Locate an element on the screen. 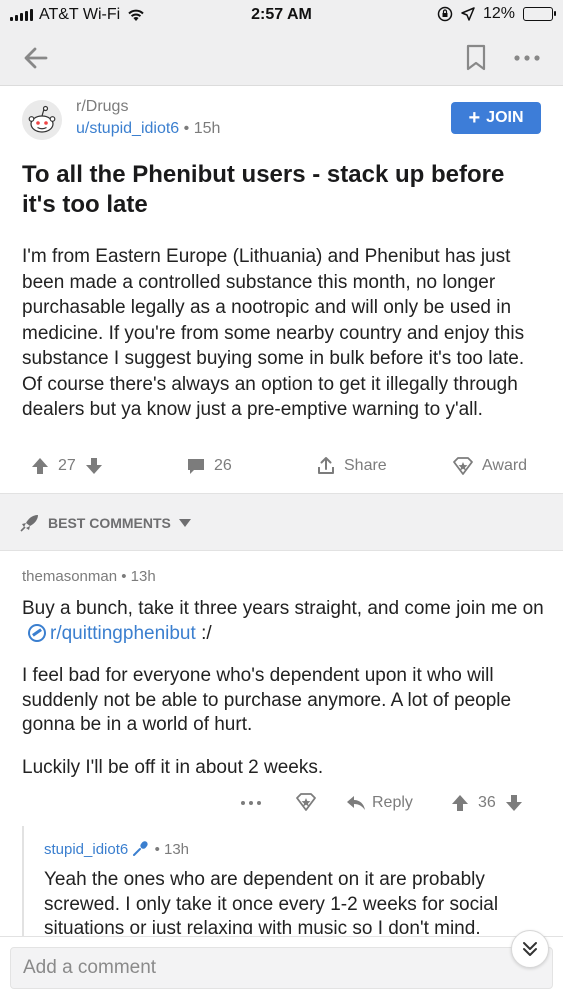  comment-vote-control: 36 is located at coordinates (487, 803).